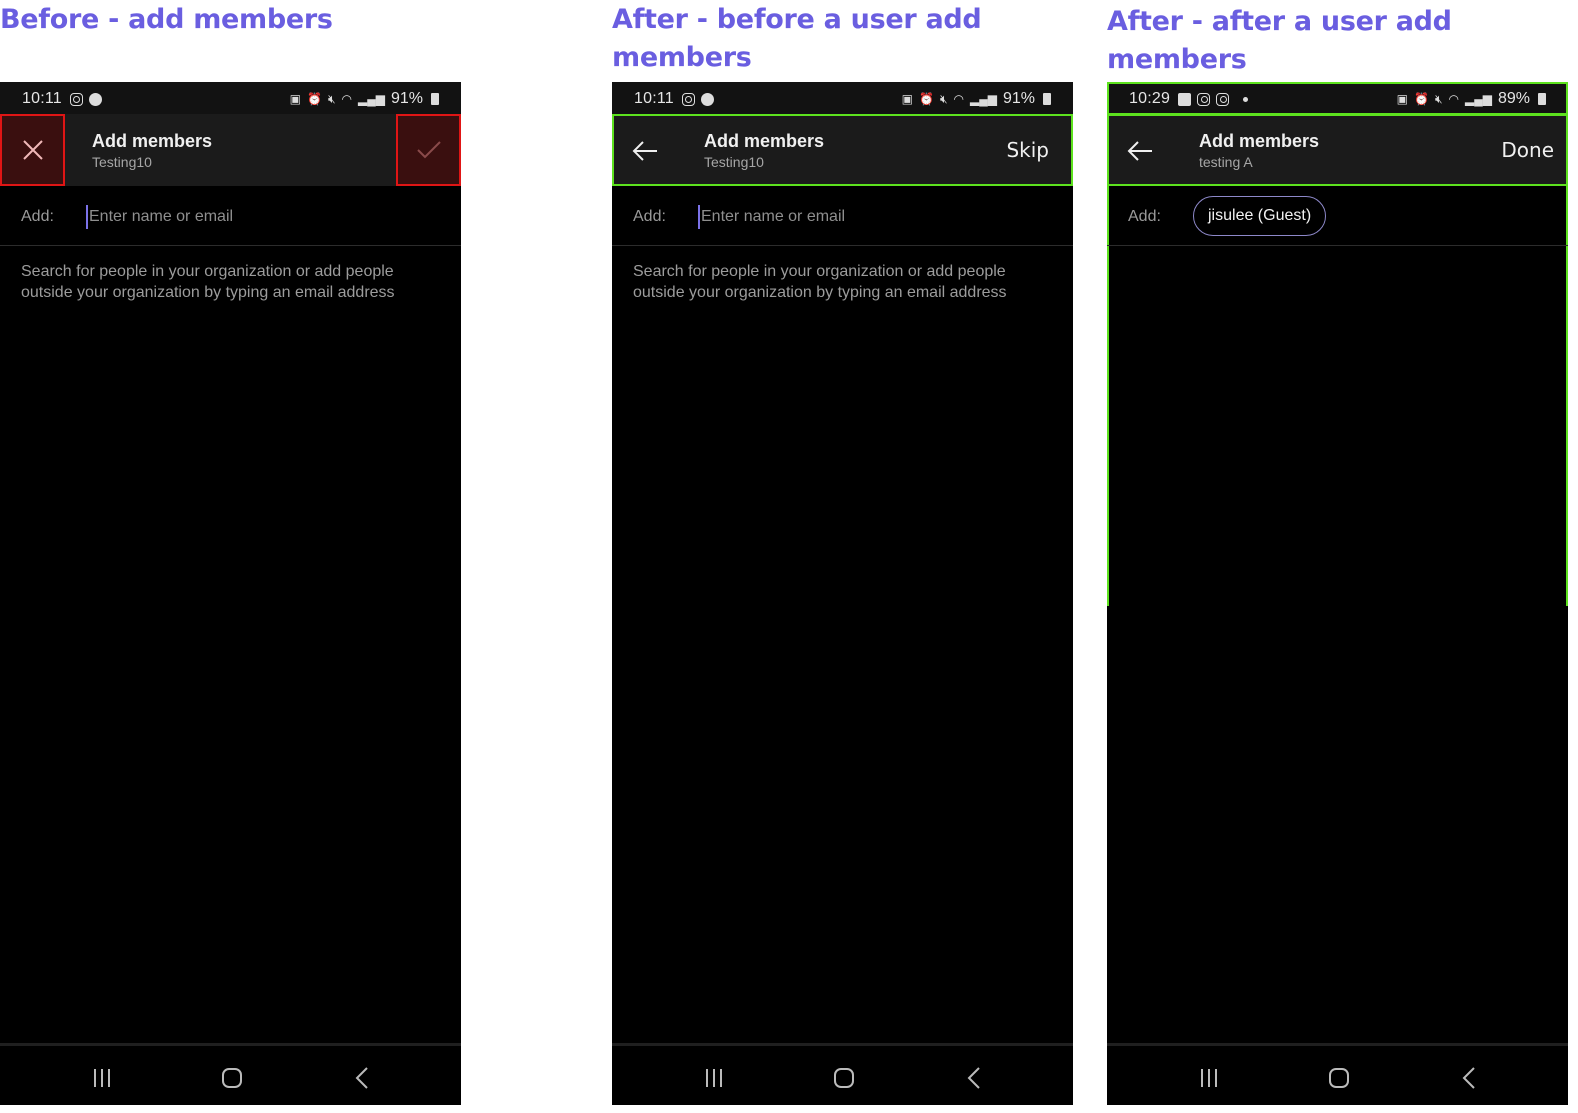 This screenshot has width=1578, height=1113. I want to click on skip-button: Skip, so click(1027, 150).